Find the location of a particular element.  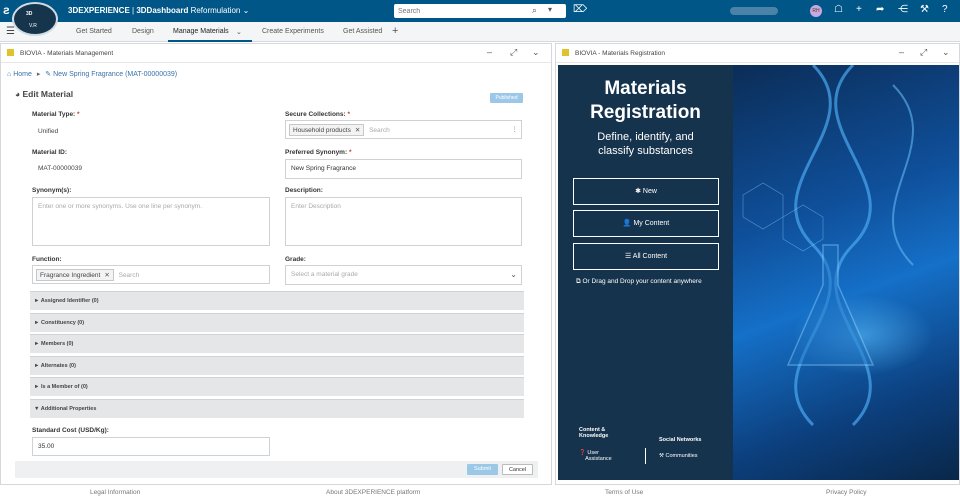

description-label: Description: is located at coordinates (304, 190).